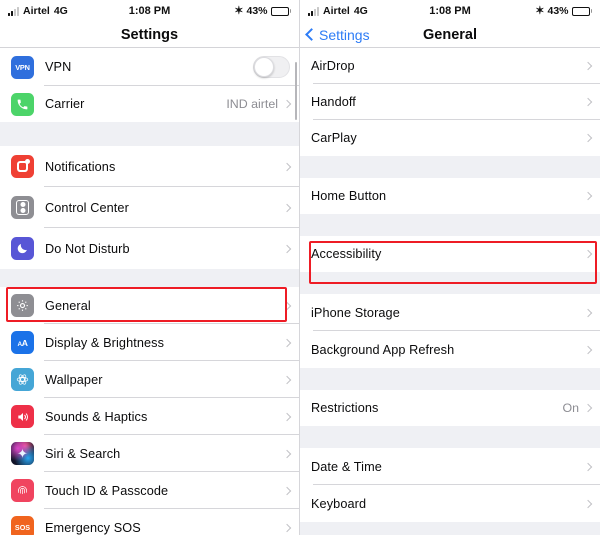 This screenshot has height=535, width=600. I want to click on chevron-left-icon, so click(311, 34).